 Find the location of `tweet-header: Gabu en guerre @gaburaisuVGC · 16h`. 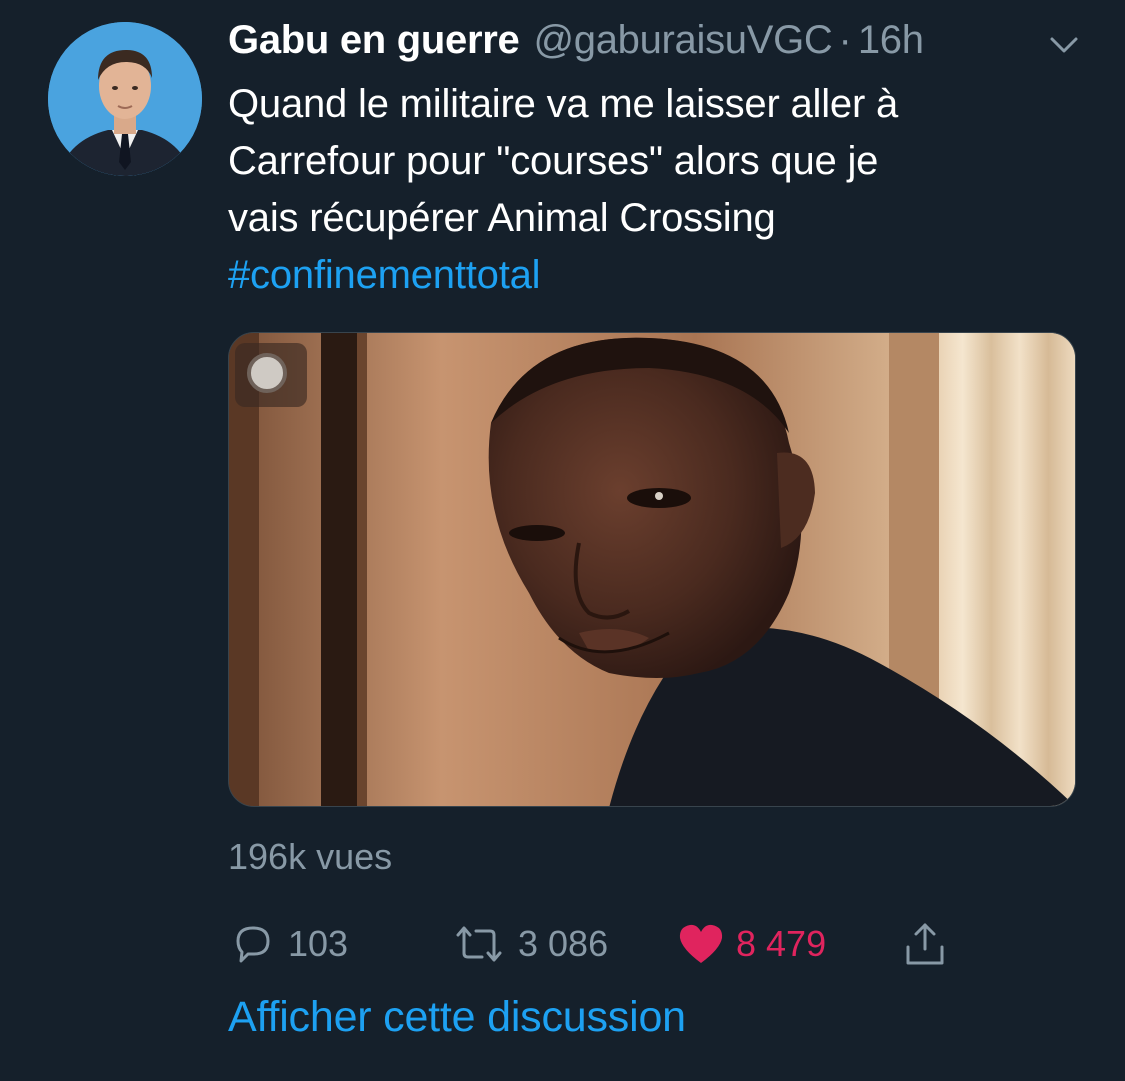

tweet-header: Gabu en guerre @gaburaisuVGC · 16h is located at coordinates (576, 43).